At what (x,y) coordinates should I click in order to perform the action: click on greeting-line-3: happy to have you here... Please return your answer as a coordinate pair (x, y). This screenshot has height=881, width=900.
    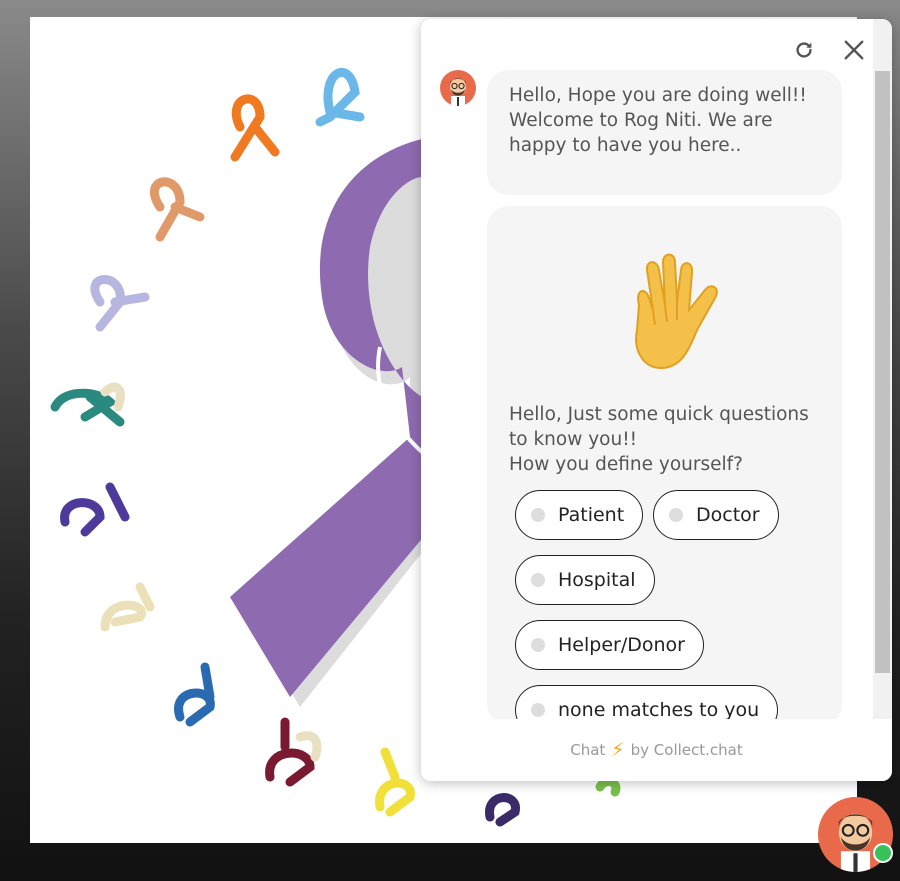
    Looking at the image, I should click on (625, 145).